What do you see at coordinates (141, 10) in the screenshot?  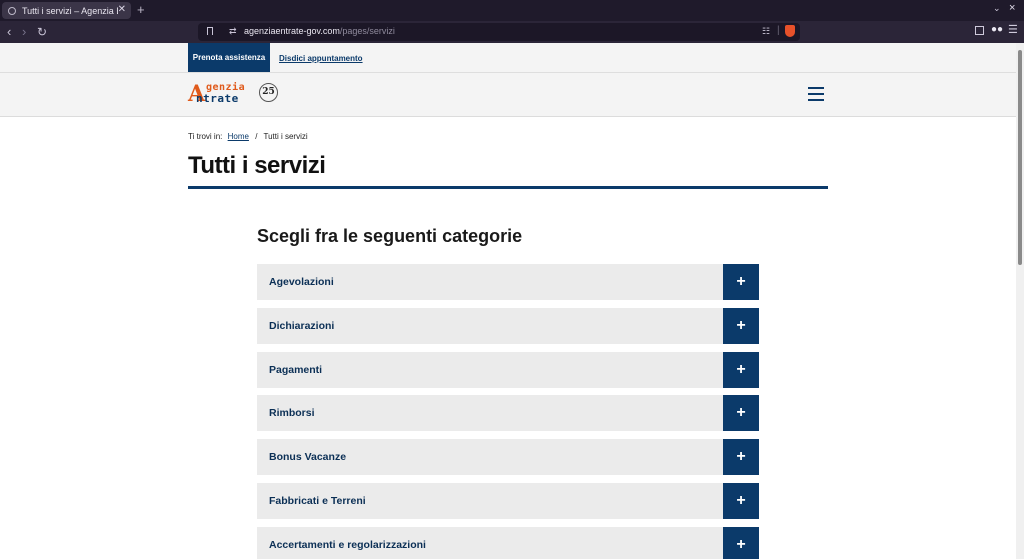 I see `new-tab-button: +` at bounding box center [141, 10].